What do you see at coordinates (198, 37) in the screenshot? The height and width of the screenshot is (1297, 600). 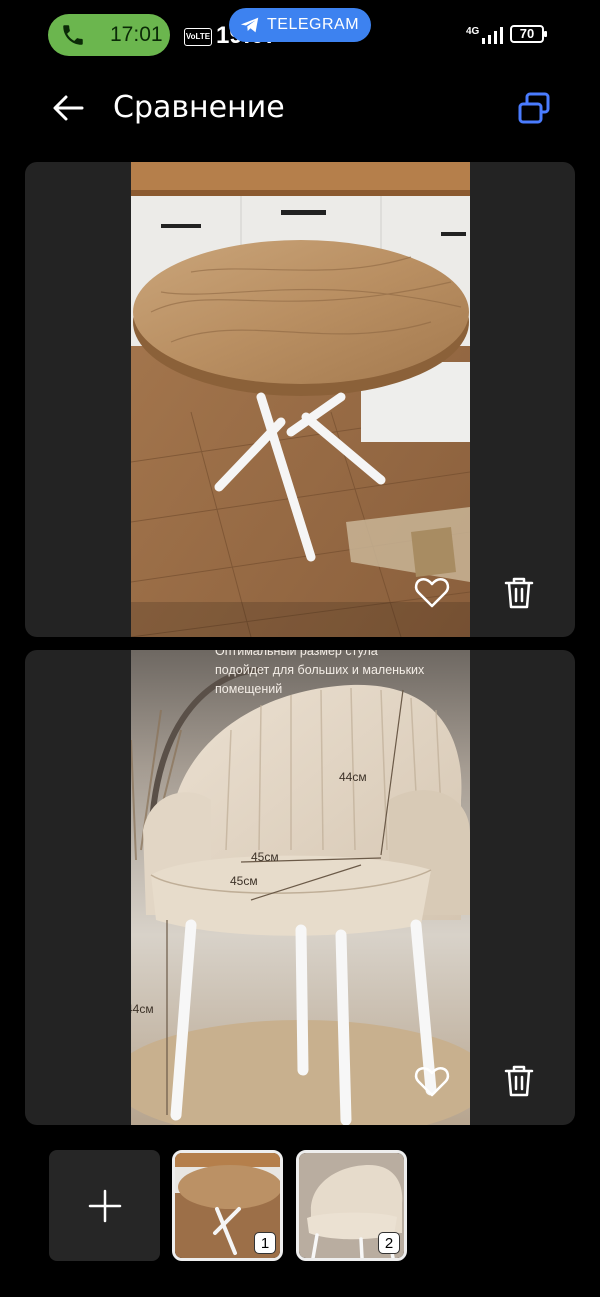 I see `volte-badge: VoLTE` at bounding box center [198, 37].